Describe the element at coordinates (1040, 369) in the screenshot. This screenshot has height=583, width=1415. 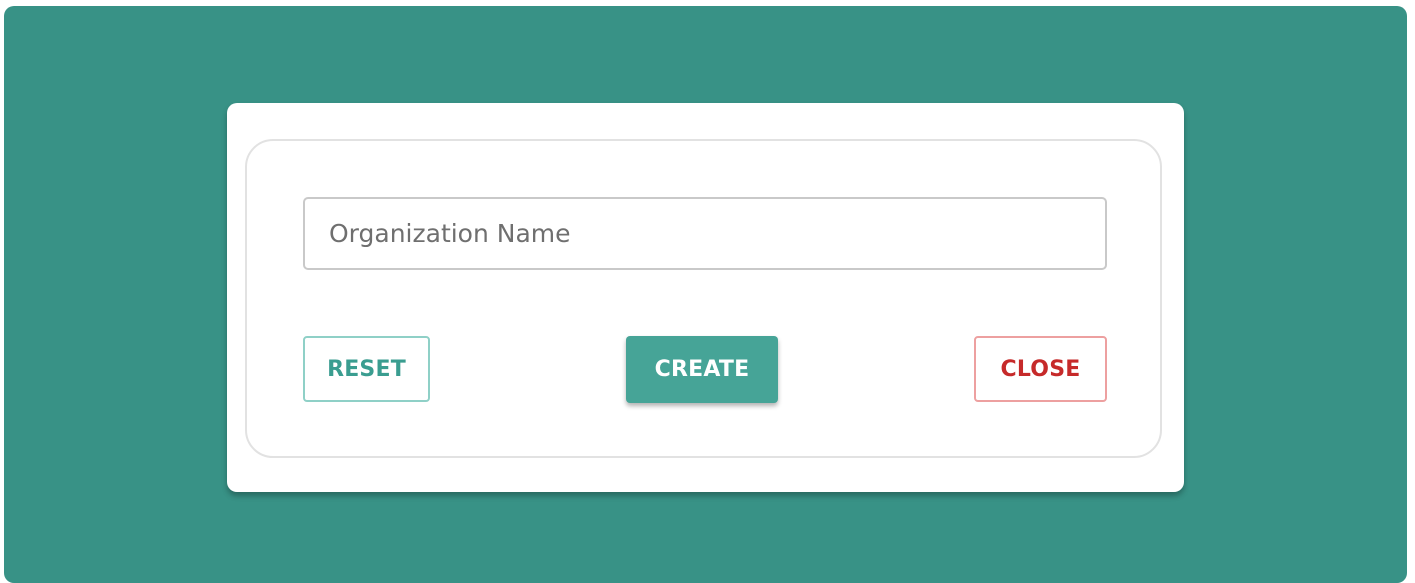
I see `close-button: CLOSE` at that location.